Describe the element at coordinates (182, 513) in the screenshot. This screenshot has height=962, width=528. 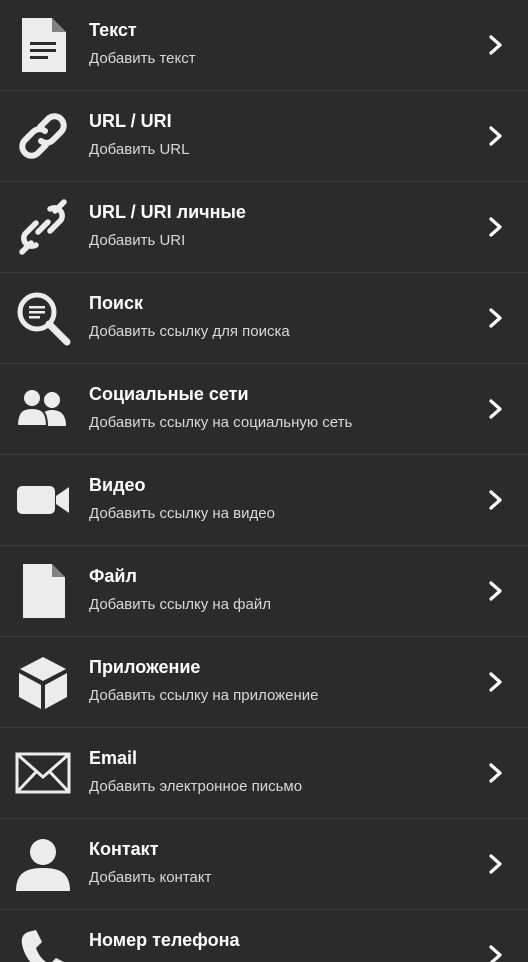
I see `item-subtitle: Добавить ссылку на видео` at that location.